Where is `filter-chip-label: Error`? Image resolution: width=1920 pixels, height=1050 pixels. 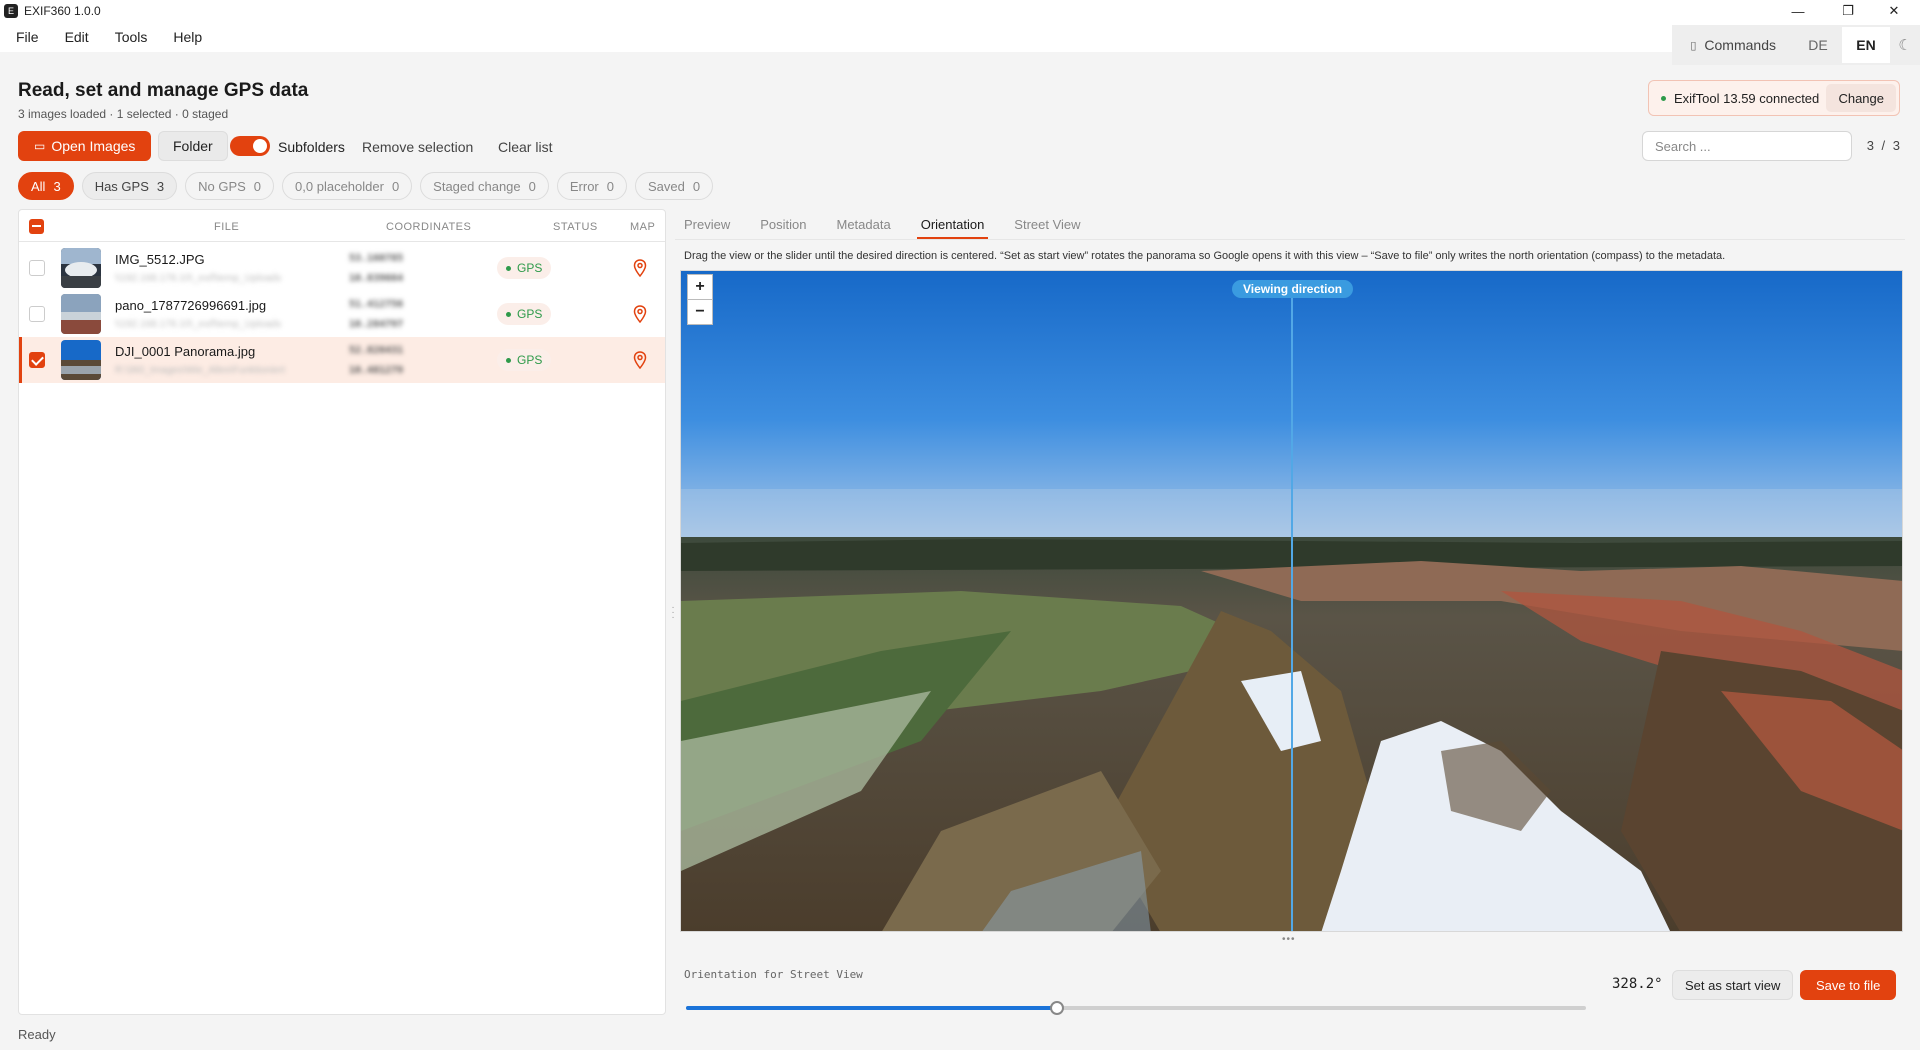
filter-chip-label: Error is located at coordinates (584, 186).